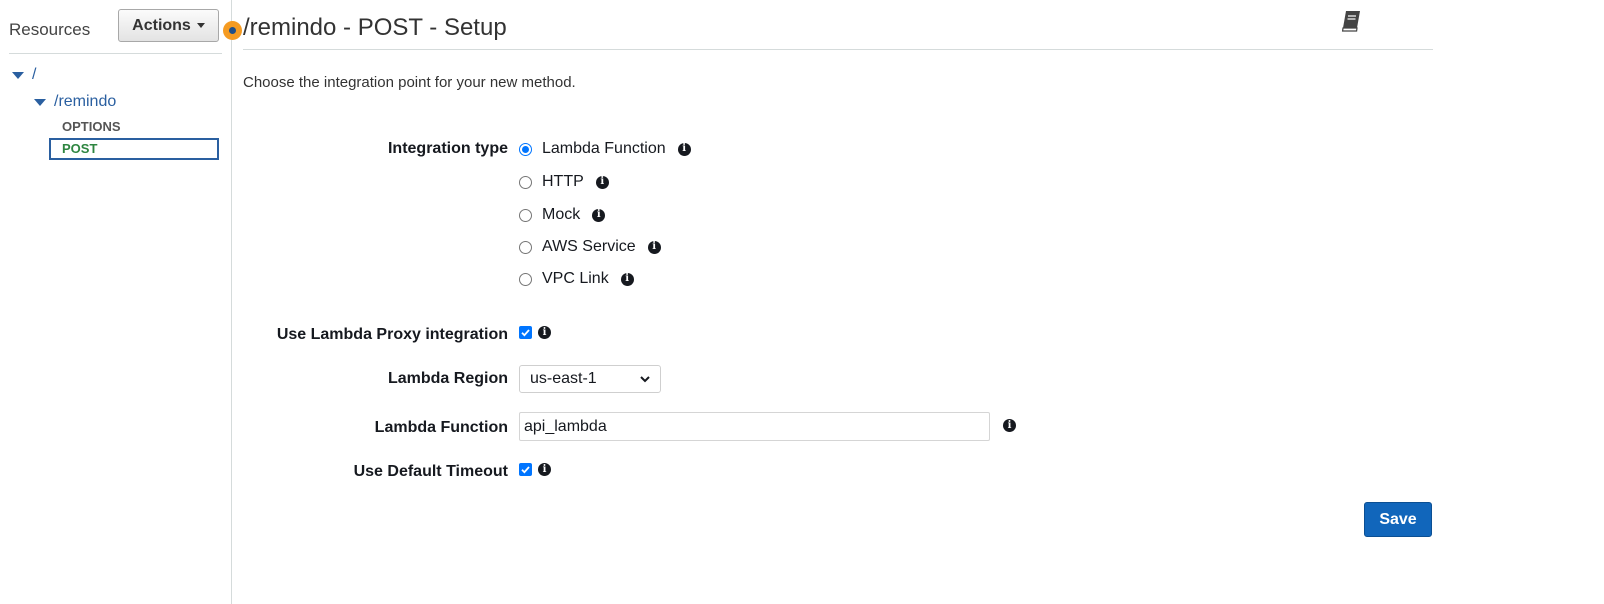 This screenshot has width=1604, height=604. What do you see at coordinates (563, 378) in the screenshot?
I see `lambda-region-value: us-east-1` at bounding box center [563, 378].